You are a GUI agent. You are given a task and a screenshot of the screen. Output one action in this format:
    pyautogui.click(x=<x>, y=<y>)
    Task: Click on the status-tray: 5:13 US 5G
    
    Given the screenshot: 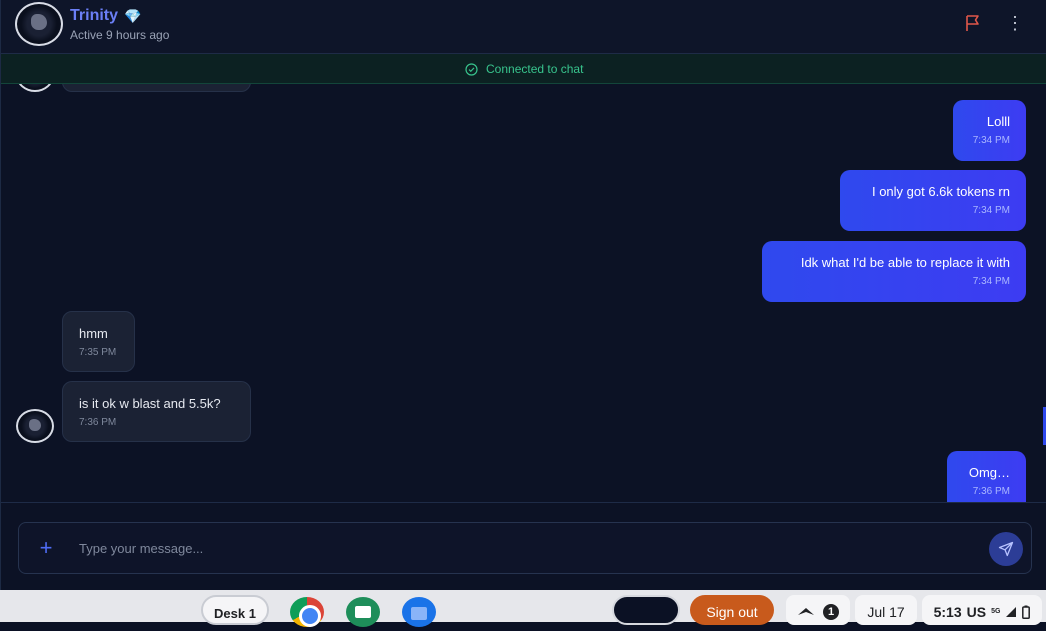 What is the action you would take?
    pyautogui.click(x=982, y=610)
    